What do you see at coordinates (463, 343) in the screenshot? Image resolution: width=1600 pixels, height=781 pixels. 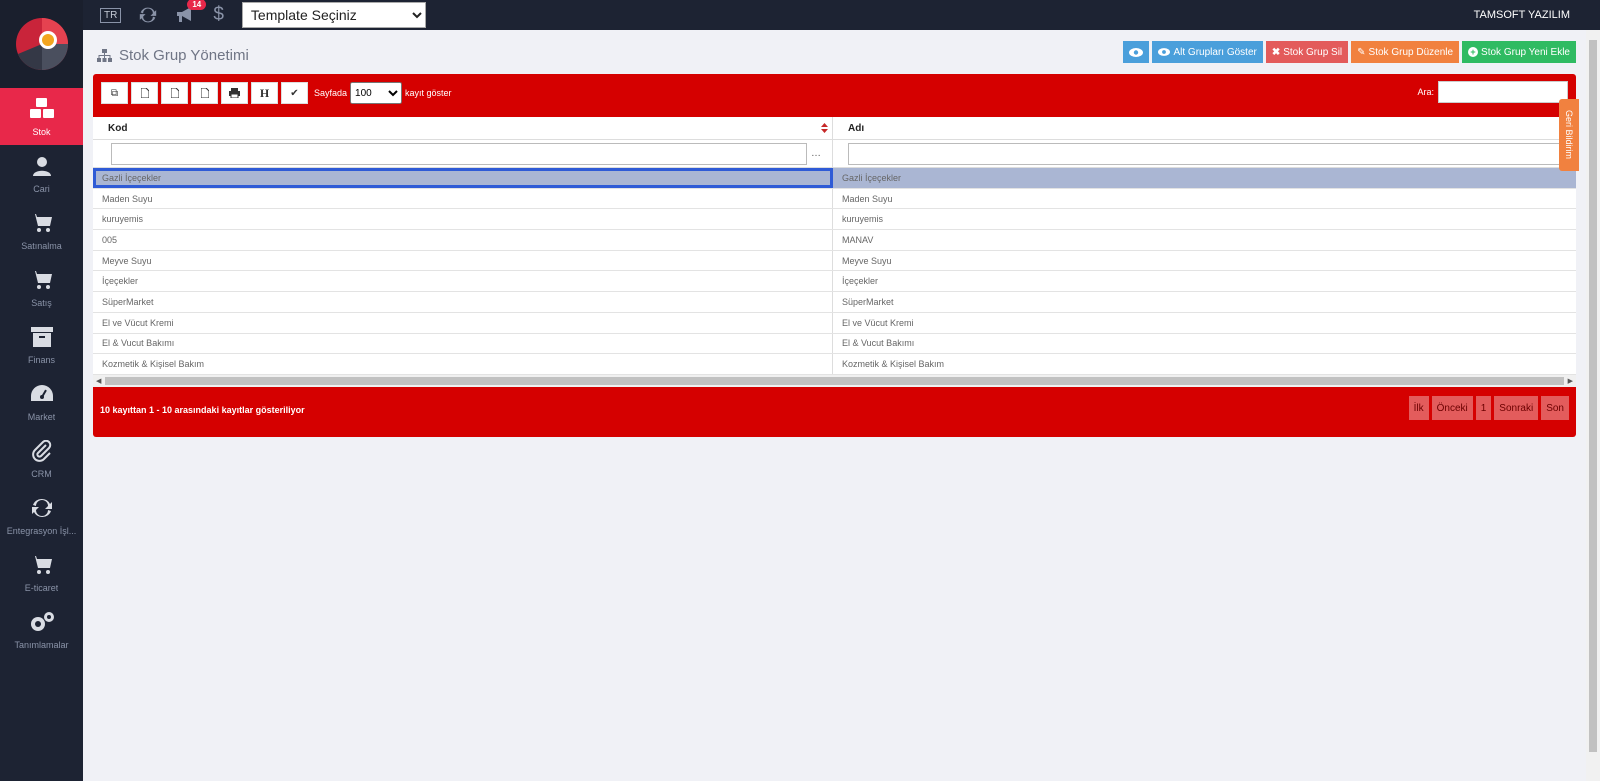 I see `cell-kod: El & Vucut Bakımı` at bounding box center [463, 343].